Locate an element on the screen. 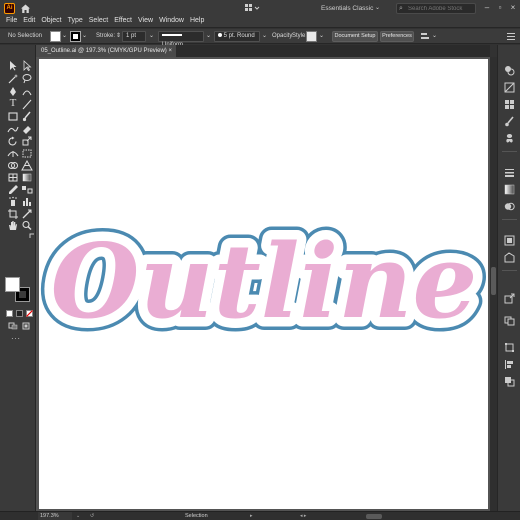 This screenshot has width=520, height=520. screen-mode-icon is located at coordinates (26, 326).